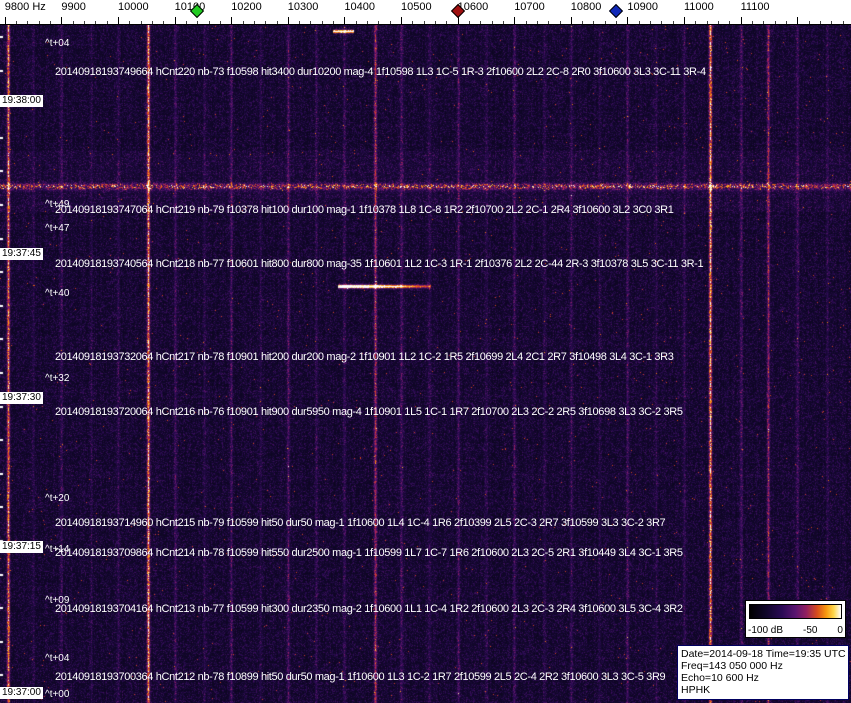  What do you see at coordinates (303, 7) in the screenshot?
I see `ruler-frequency-label: 10300` at bounding box center [303, 7].